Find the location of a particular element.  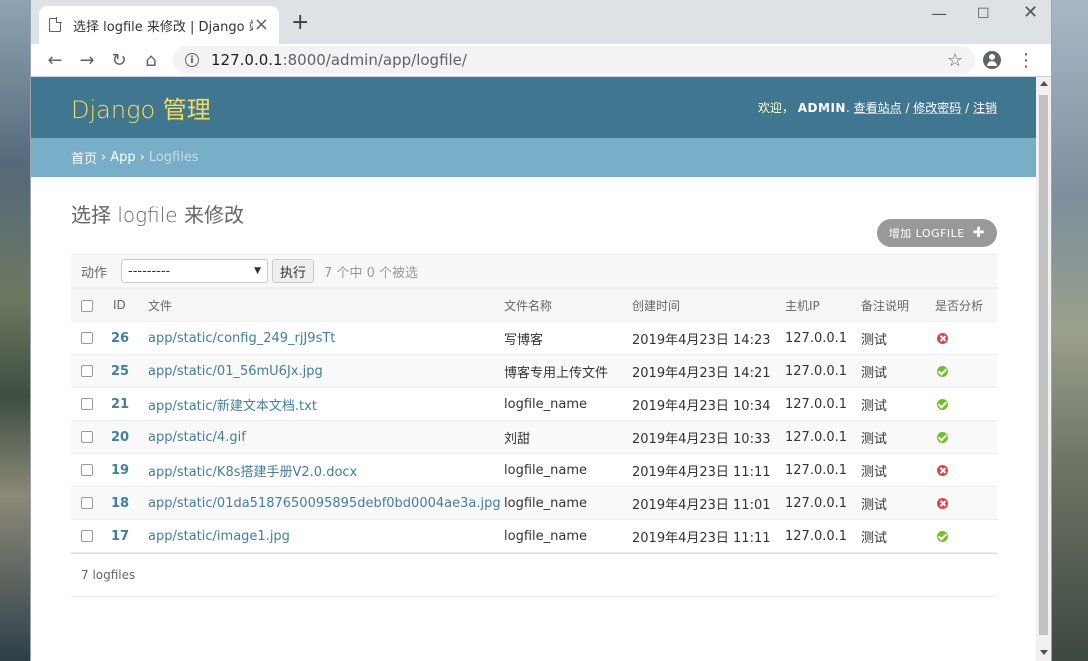

maximize-icon: ☐ is located at coordinates (983, 14).